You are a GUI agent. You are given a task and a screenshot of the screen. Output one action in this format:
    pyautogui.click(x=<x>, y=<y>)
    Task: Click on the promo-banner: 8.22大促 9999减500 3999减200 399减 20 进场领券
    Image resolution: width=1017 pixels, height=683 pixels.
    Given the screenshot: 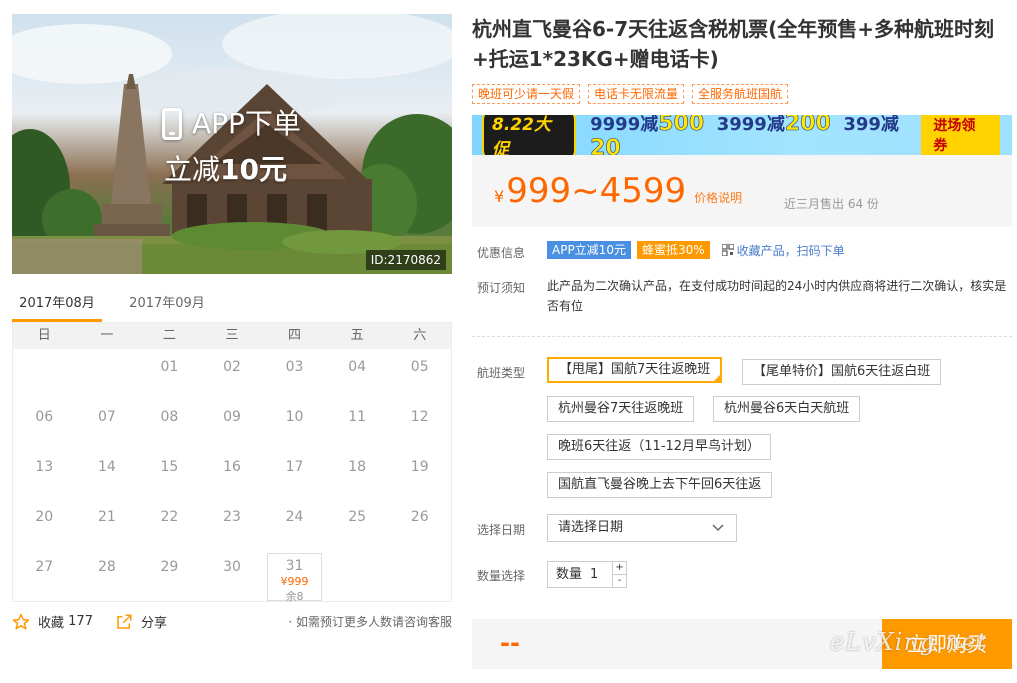 What is the action you would take?
    pyautogui.click(x=742, y=135)
    